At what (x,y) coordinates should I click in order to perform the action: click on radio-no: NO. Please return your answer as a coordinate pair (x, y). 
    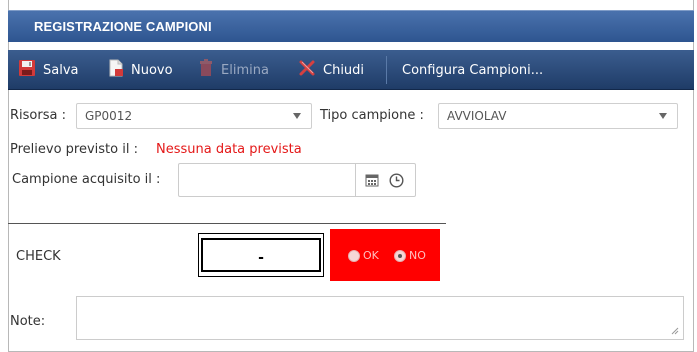
    Looking at the image, I should click on (410, 255).